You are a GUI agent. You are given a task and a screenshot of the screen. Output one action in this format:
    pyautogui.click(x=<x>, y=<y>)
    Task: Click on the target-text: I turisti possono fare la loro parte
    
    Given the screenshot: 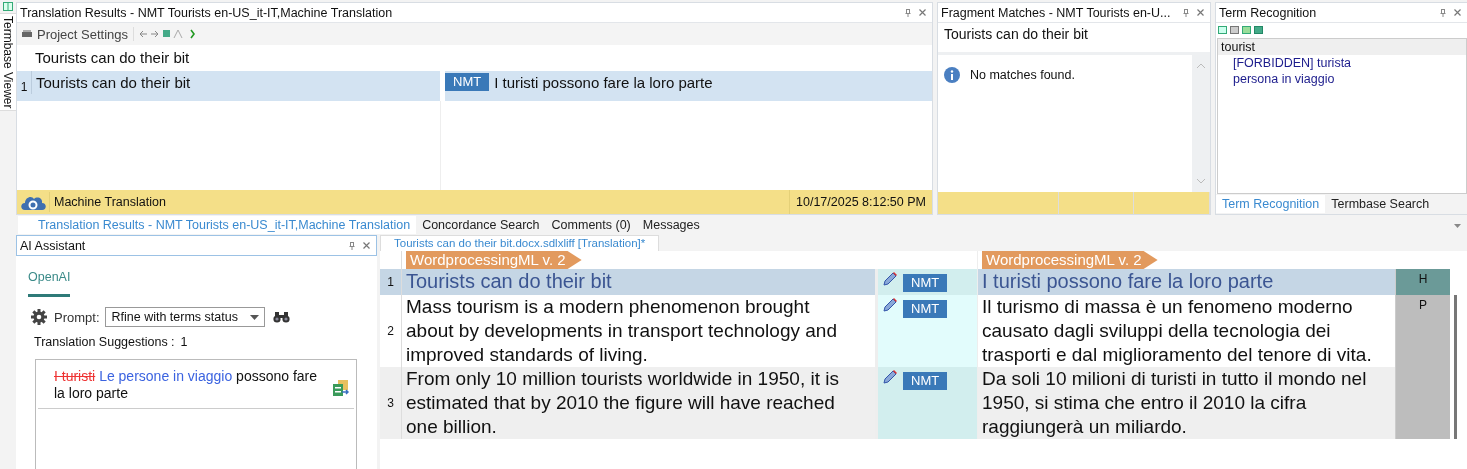 What is the action you would take?
    pyautogui.click(x=603, y=83)
    